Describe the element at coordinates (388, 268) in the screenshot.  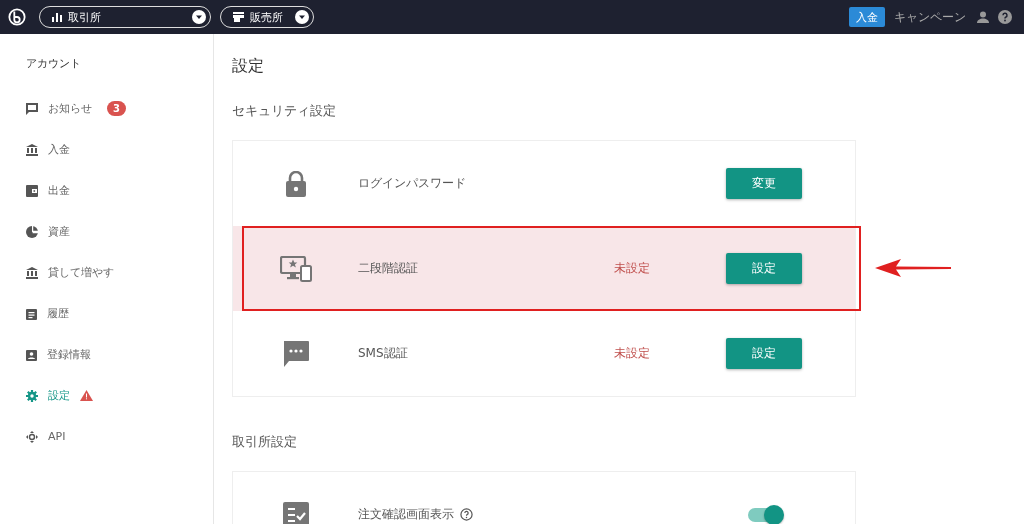
I see `setting-label: 二段階認証` at that location.